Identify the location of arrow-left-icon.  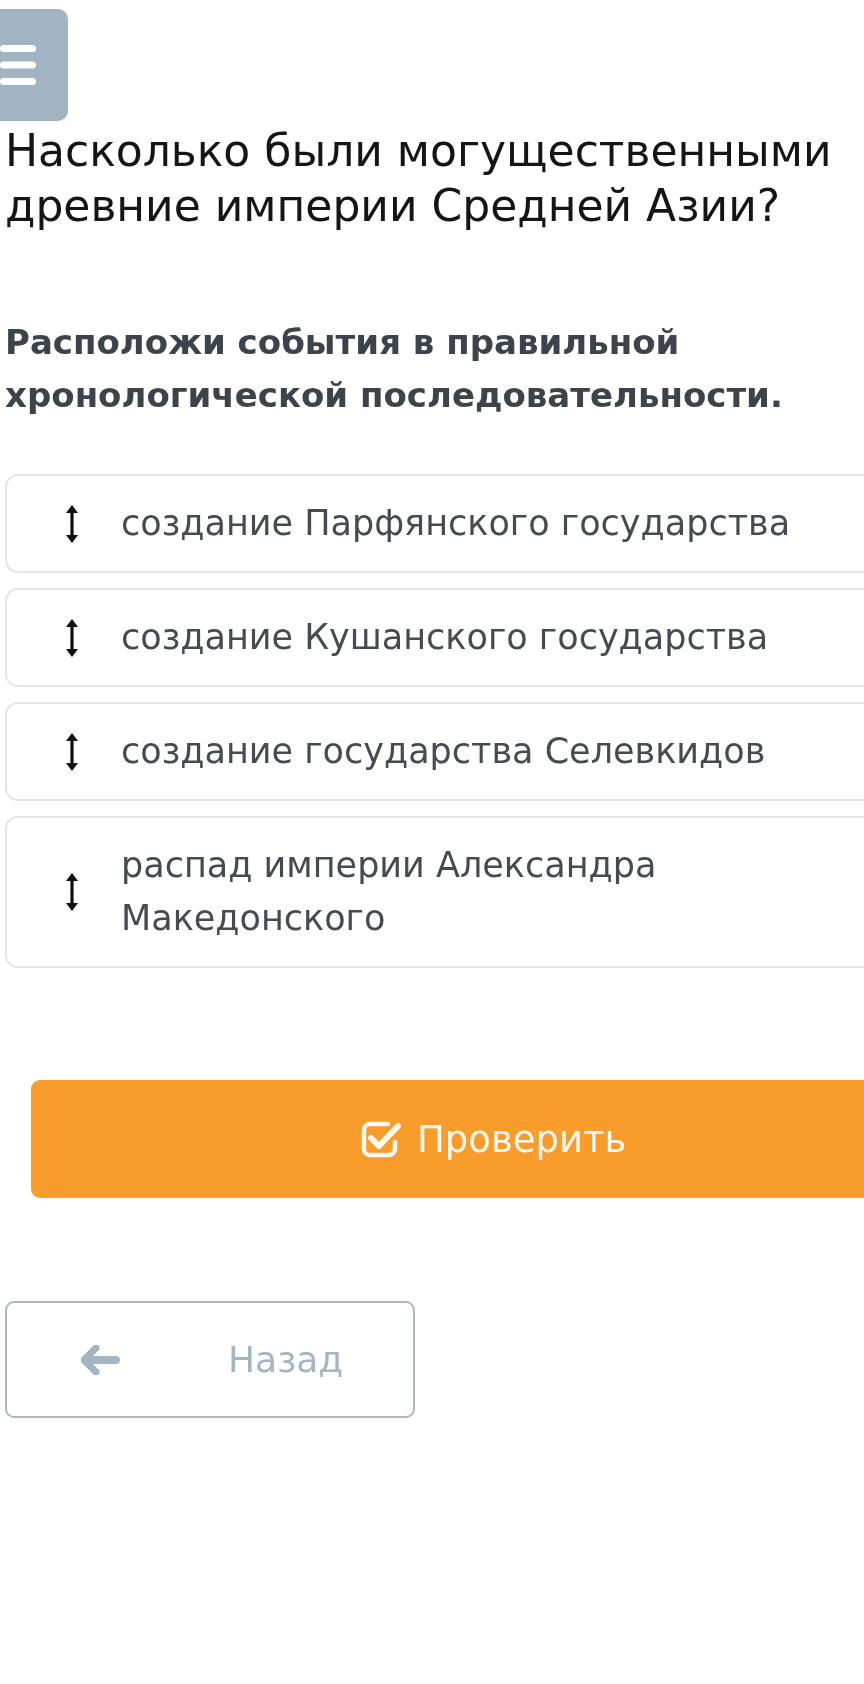
(100, 1359).